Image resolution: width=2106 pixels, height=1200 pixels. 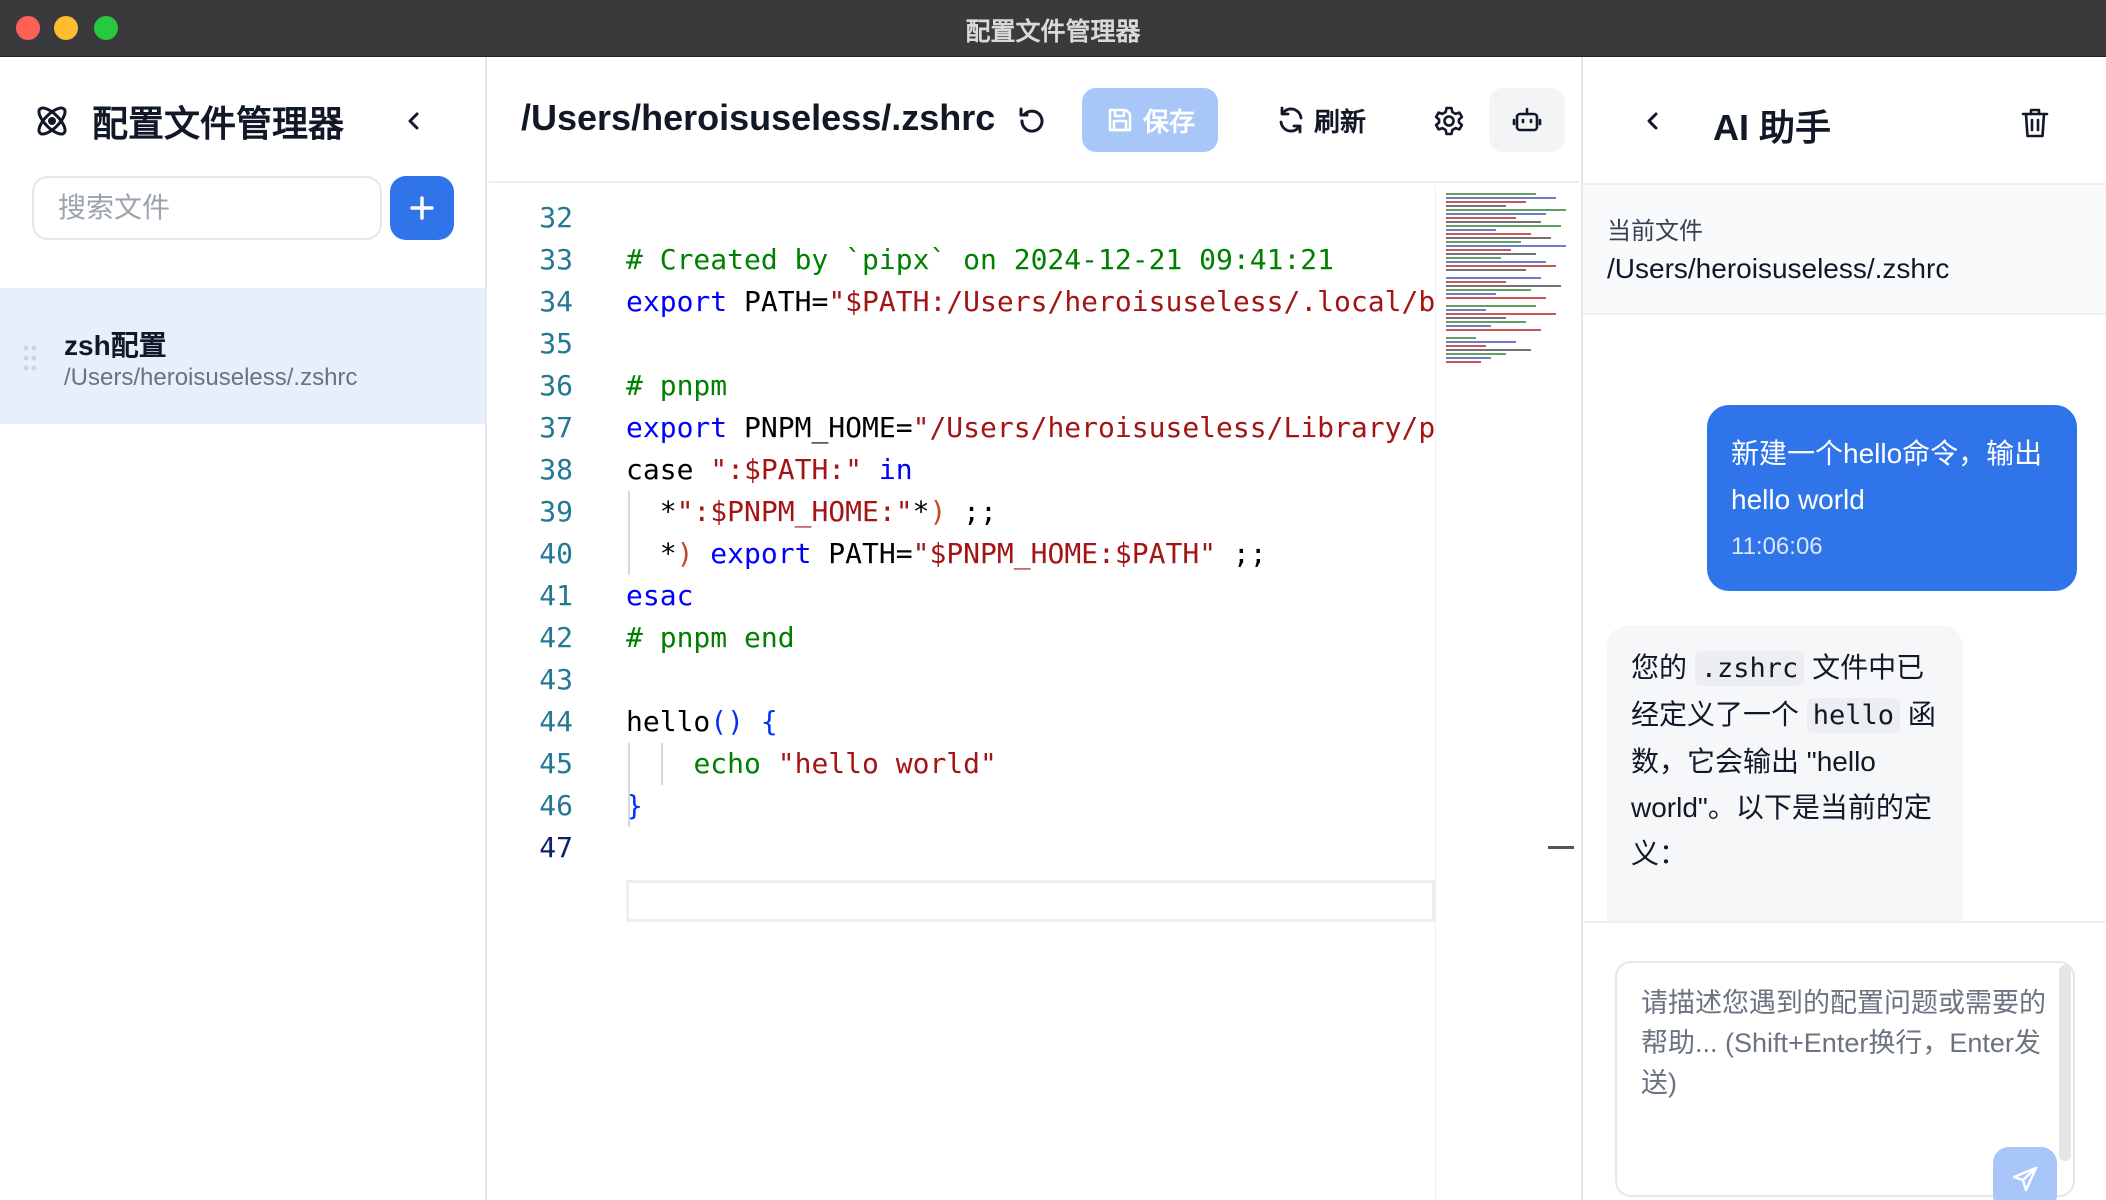 I want to click on code-line: 42 # pnpm end, so click(x=962, y=638).